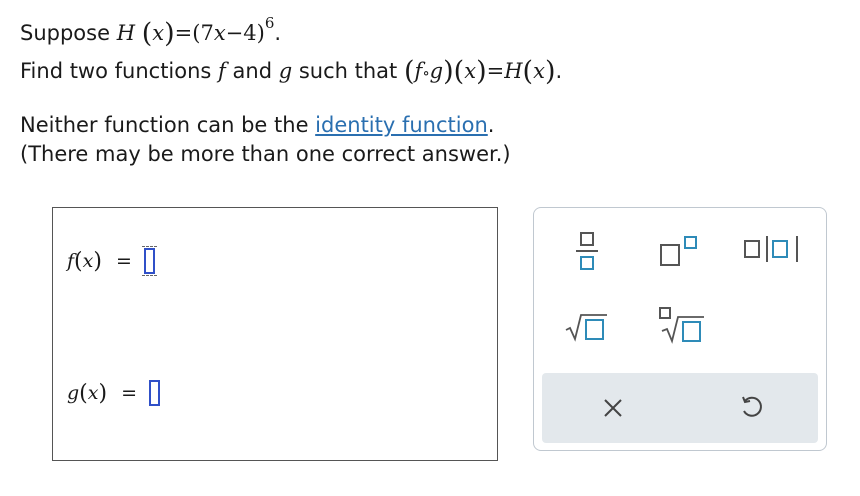 This screenshot has width=860, height=496. I want to click on action-bar, so click(680, 408).